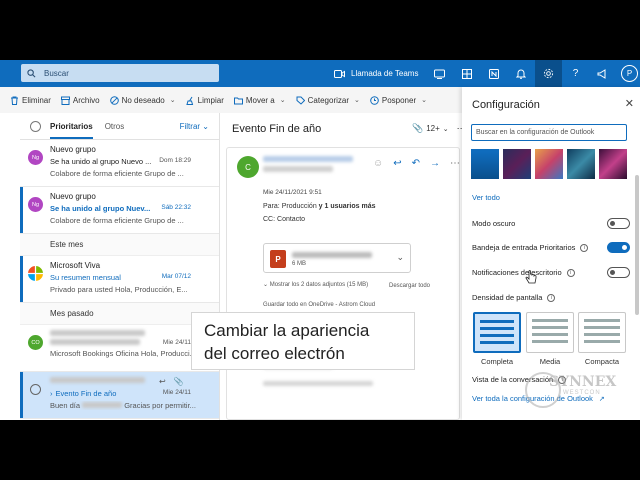 This screenshot has width=640, height=480. Describe the element at coordinates (618, 247) in the screenshot. I see `focused-inbox-toggle` at that location.